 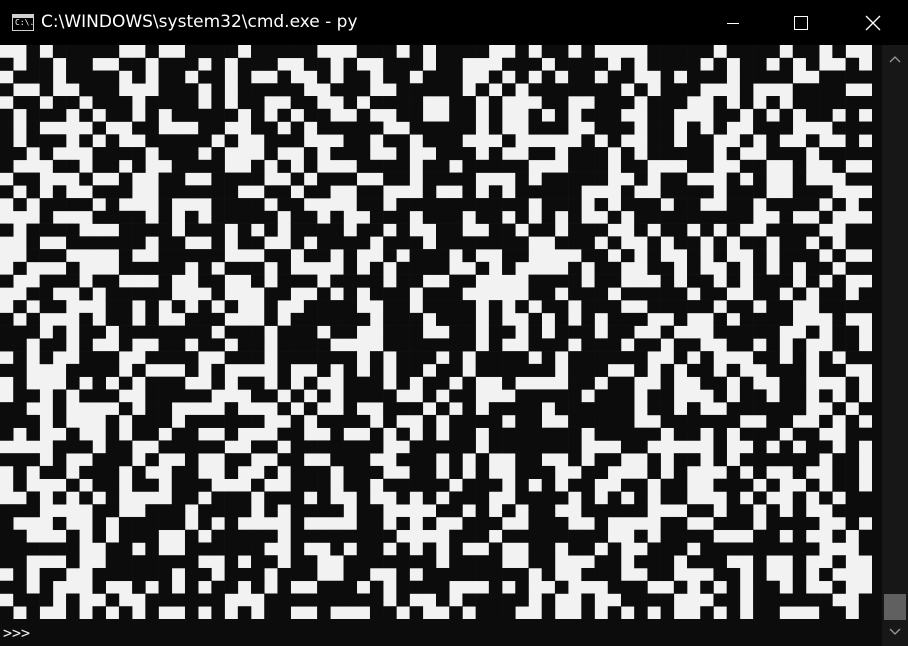 I want to click on scroll-up-button, so click(x=895, y=59).